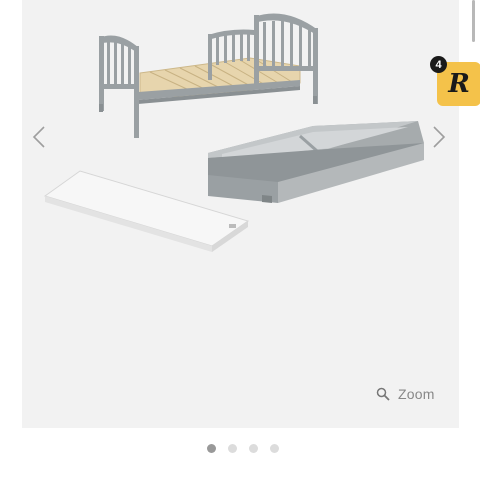  I want to click on carousel-pagination, so click(243, 448).